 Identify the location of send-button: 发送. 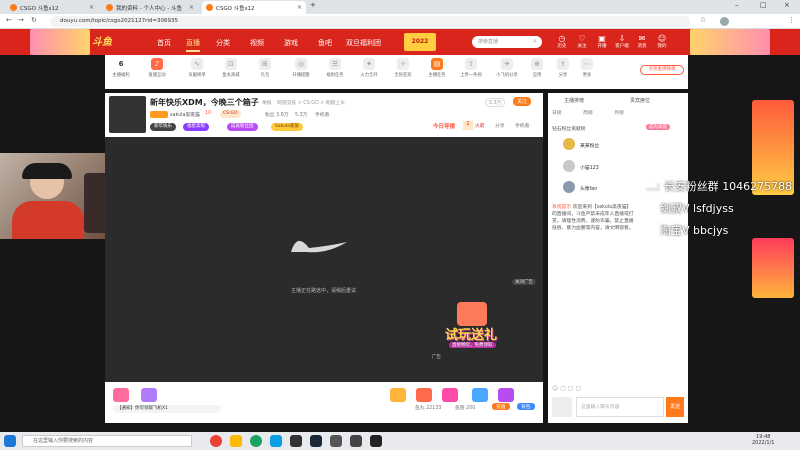
(675, 407).